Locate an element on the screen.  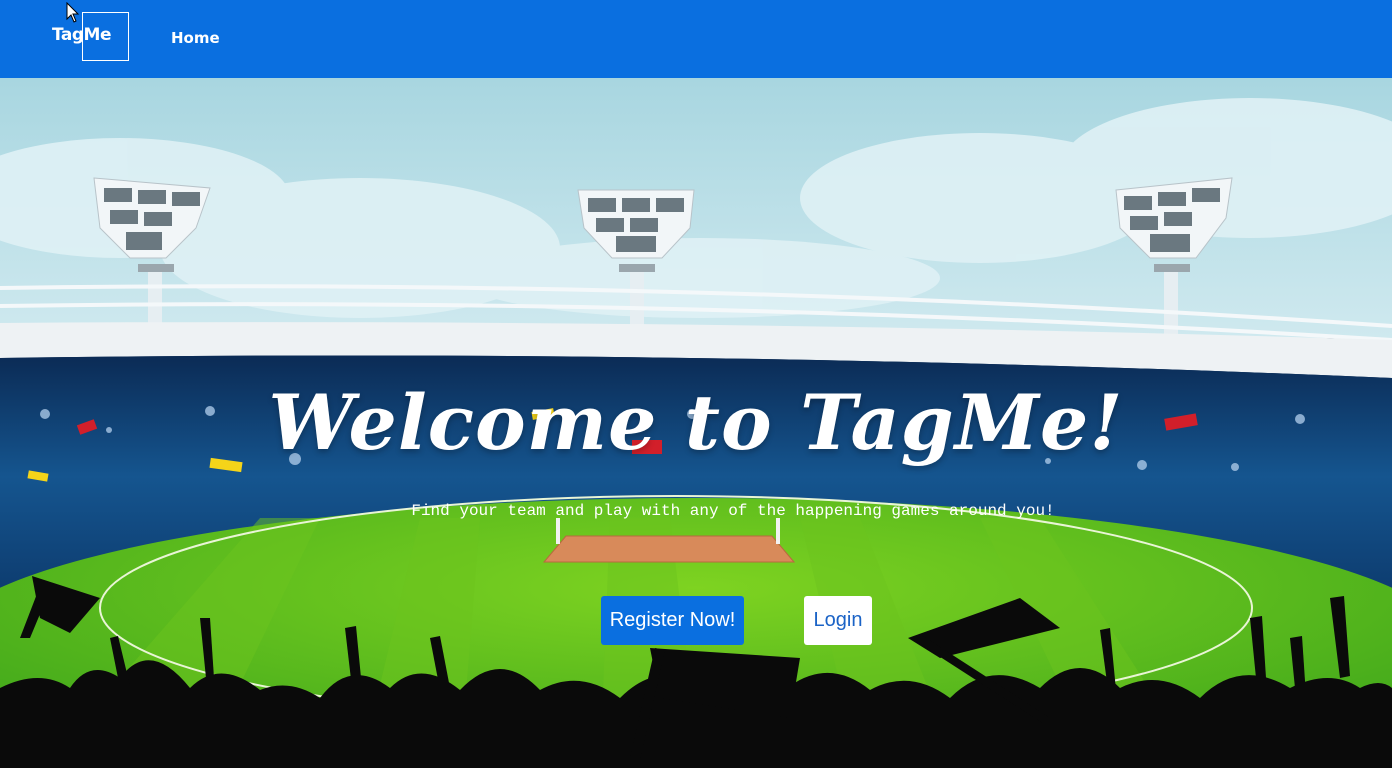
brand-logo: TagMe is located at coordinates (90, 36).